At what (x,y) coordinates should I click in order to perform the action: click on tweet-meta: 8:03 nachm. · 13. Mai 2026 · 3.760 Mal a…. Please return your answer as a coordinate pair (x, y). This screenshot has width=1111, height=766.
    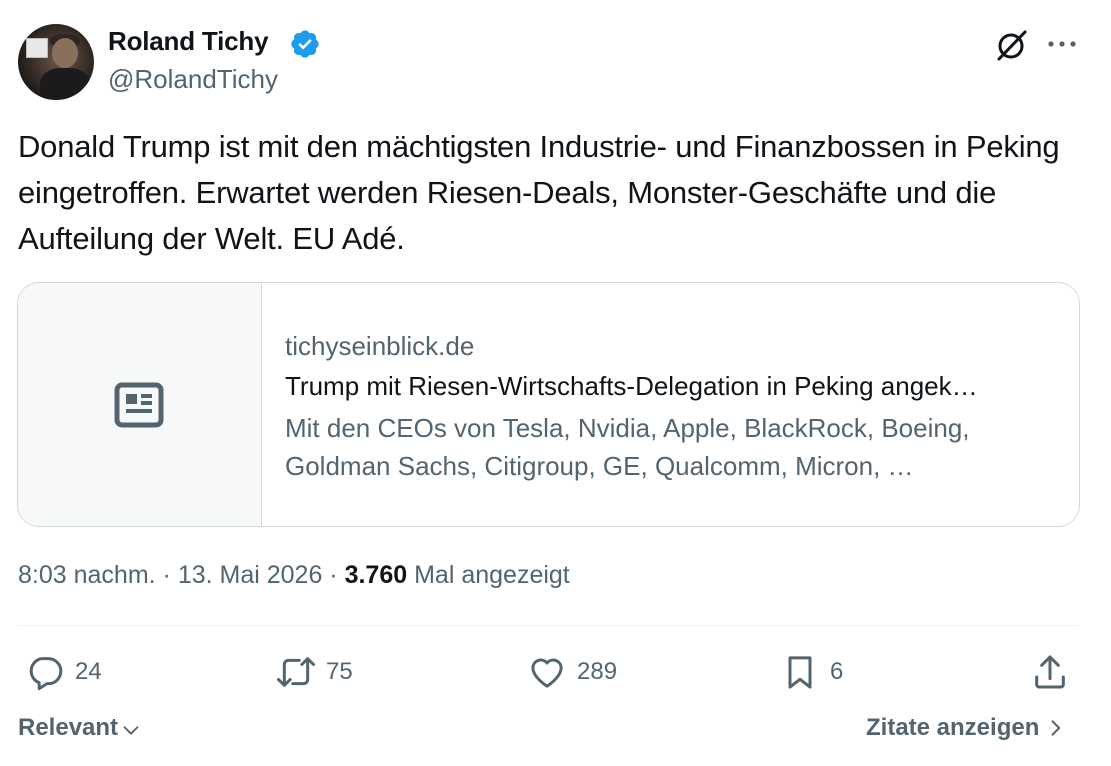
    Looking at the image, I should click on (294, 575).